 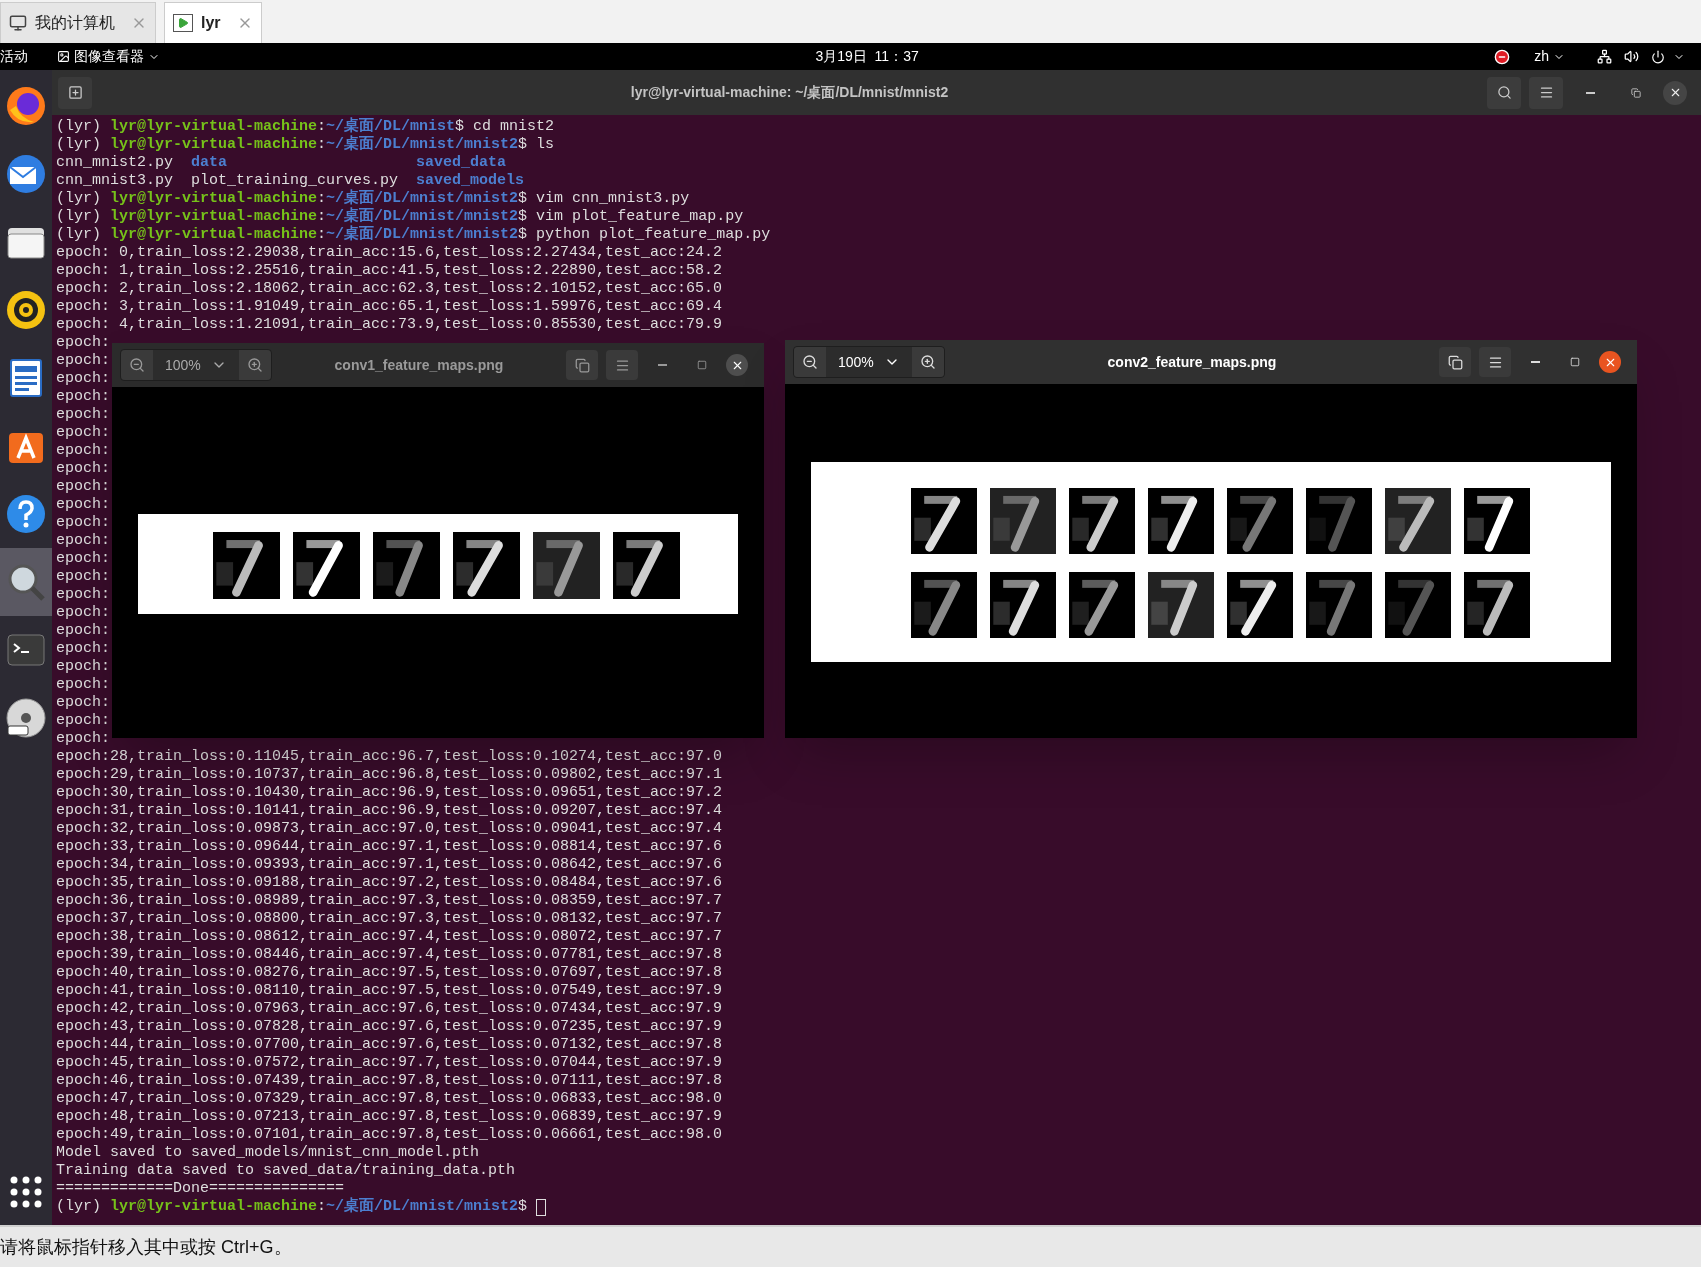 I want to click on zoom-in-icon, so click(x=255, y=365).